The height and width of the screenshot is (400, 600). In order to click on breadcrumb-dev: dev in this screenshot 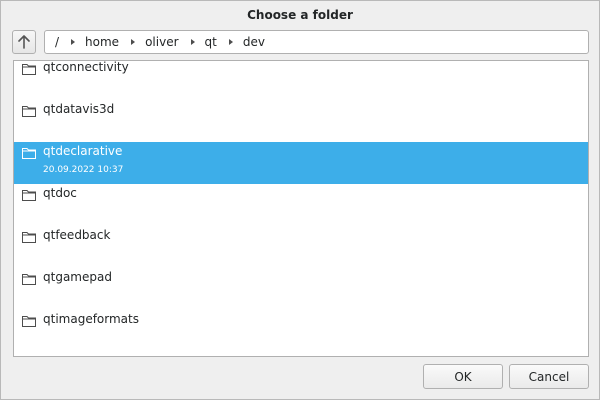, I will do `click(254, 42)`.